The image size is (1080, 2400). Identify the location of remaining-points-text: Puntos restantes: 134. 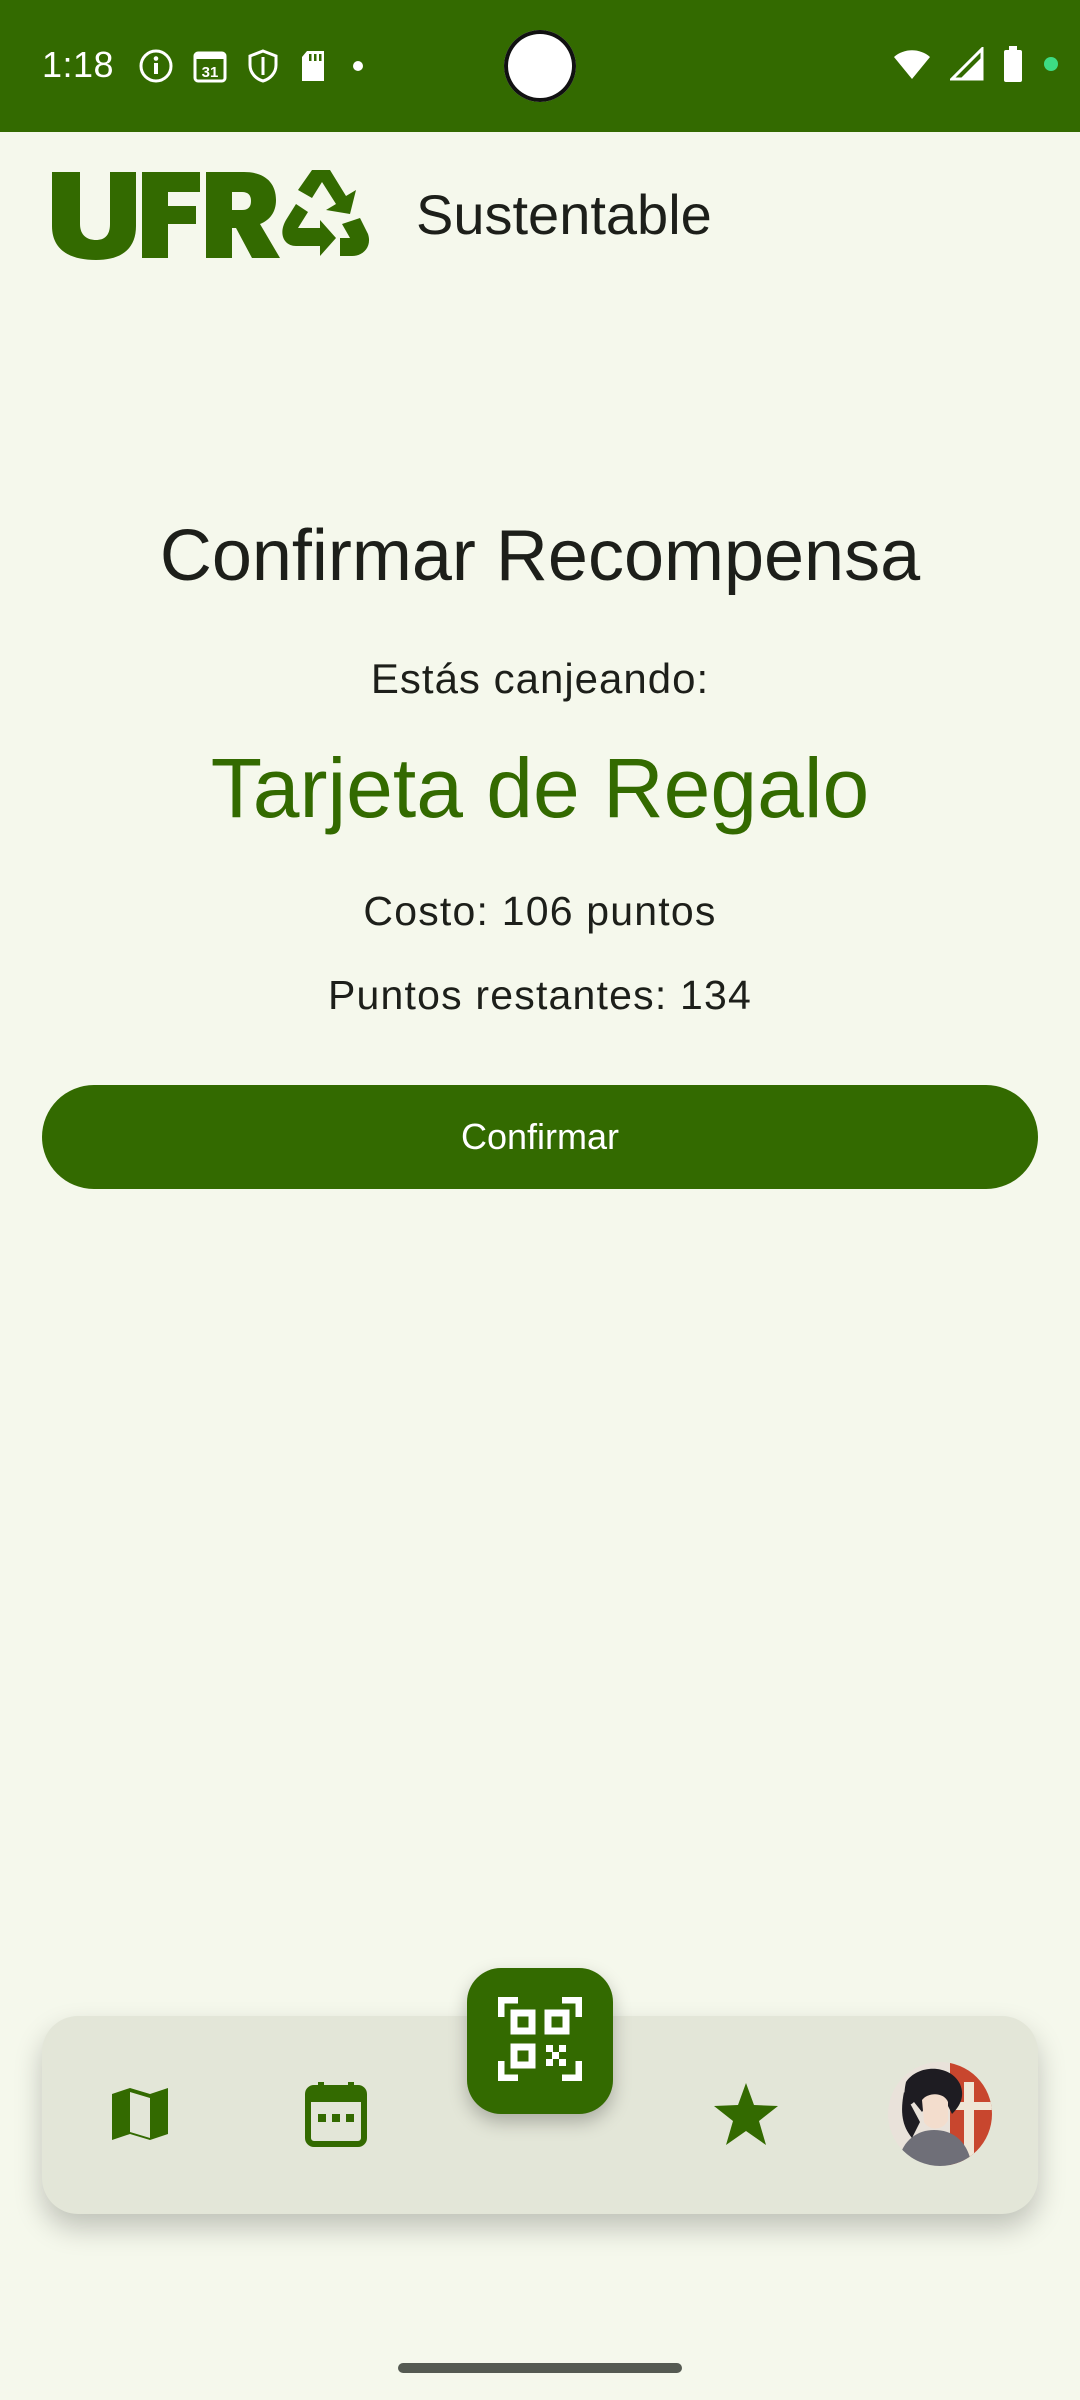
(540, 995).